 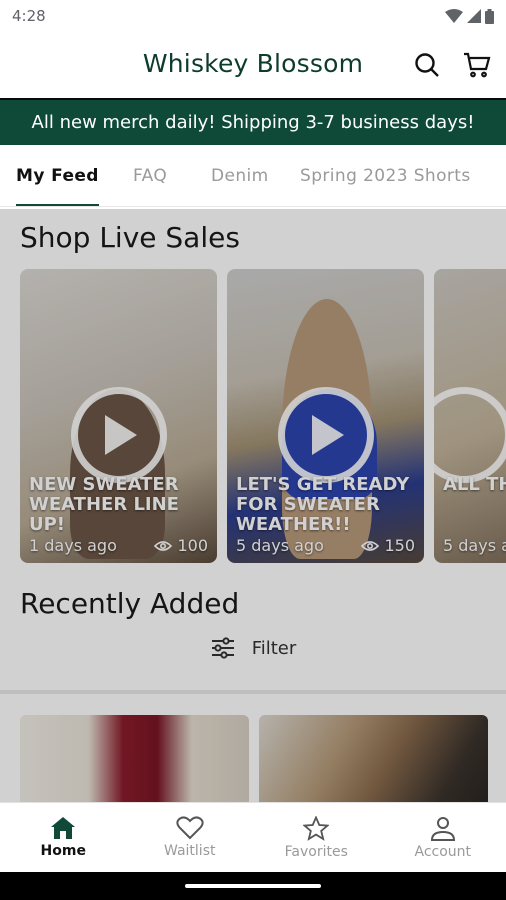 What do you see at coordinates (63, 851) in the screenshot?
I see `nav-home-label: Home` at bounding box center [63, 851].